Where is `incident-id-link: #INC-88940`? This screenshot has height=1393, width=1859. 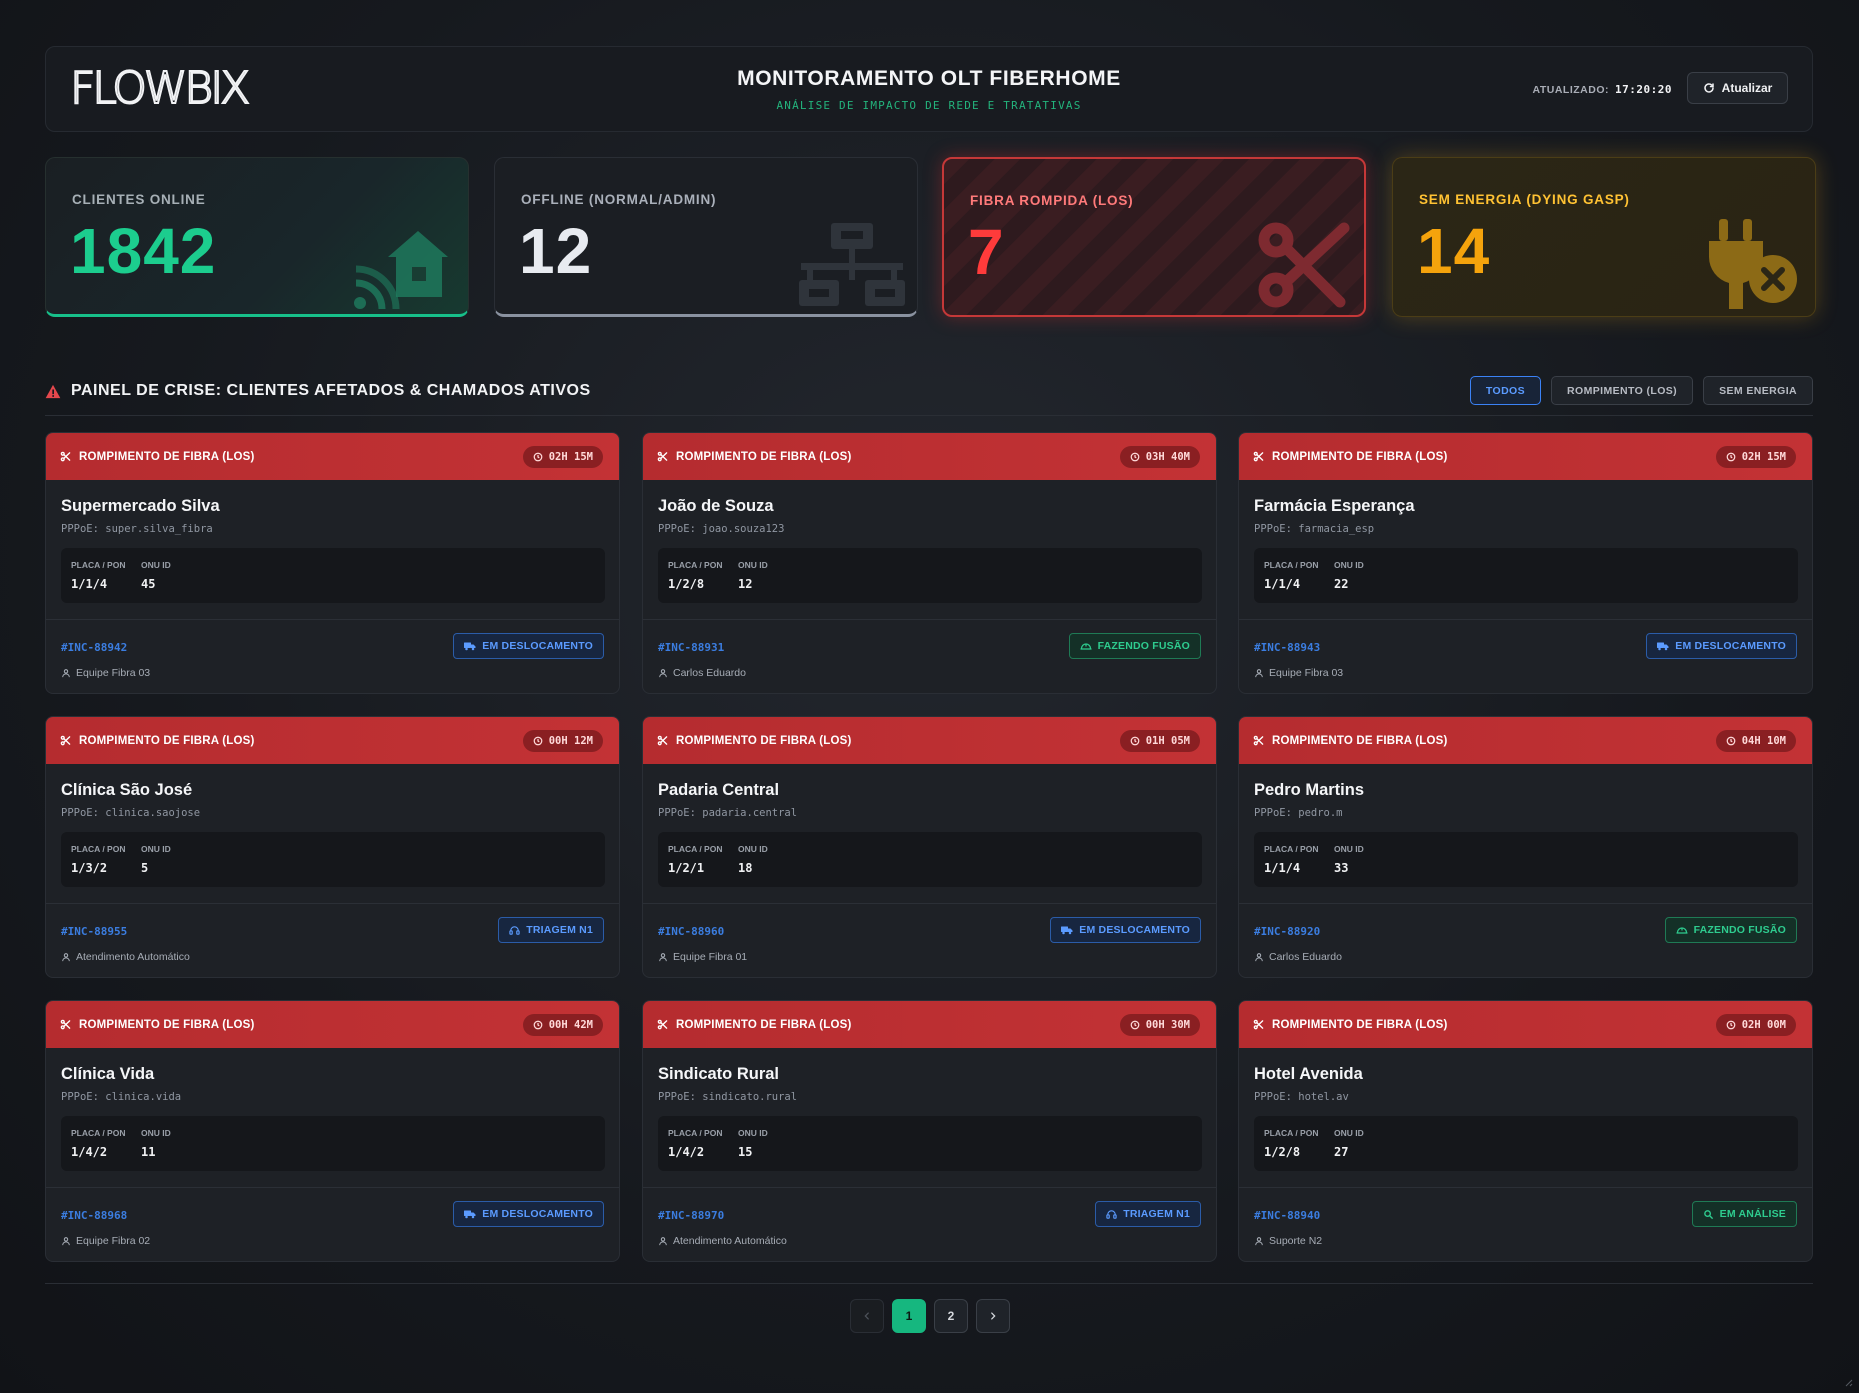
incident-id-link: #INC-88940 is located at coordinates (1287, 1215).